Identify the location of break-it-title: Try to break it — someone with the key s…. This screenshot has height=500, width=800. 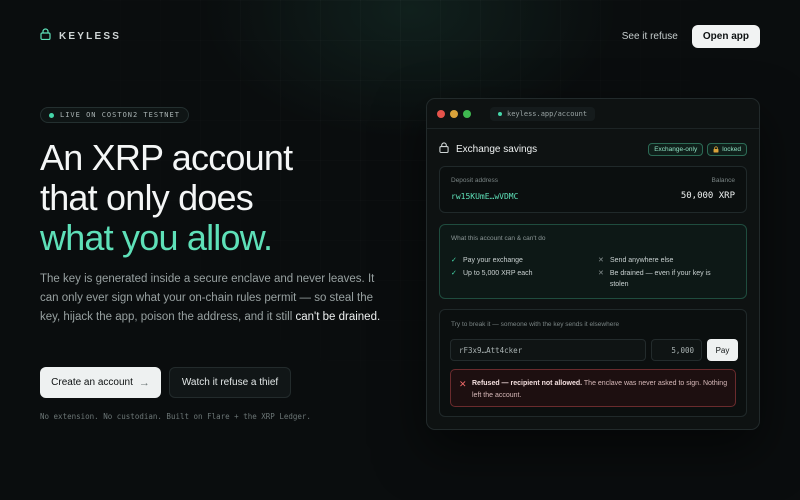
(535, 324).